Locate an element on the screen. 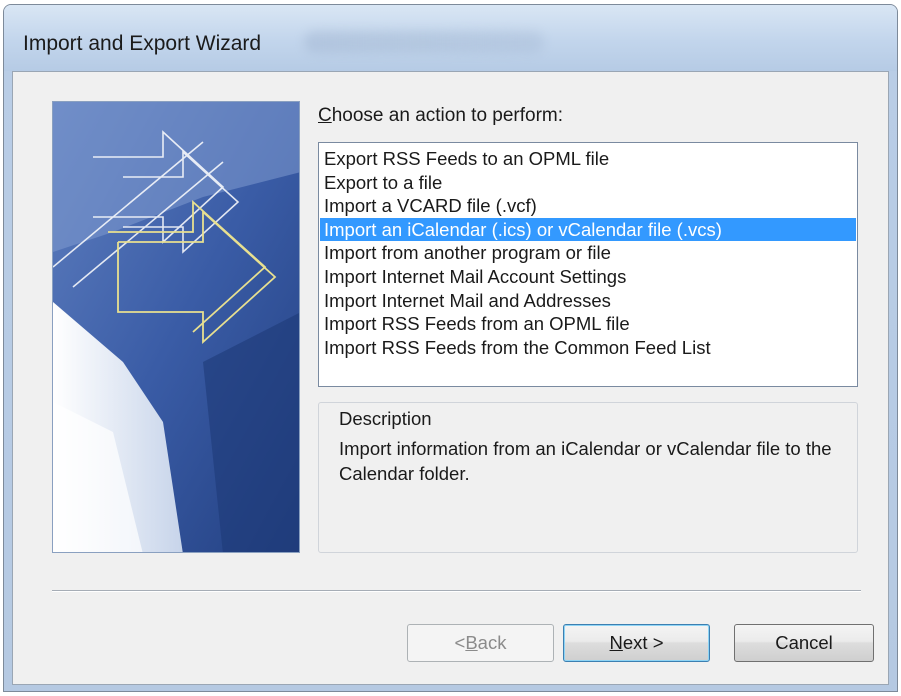 The height and width of the screenshot is (696, 901). list-item-import-vcard: Import a VCARD file (.vcf) is located at coordinates (588, 206).